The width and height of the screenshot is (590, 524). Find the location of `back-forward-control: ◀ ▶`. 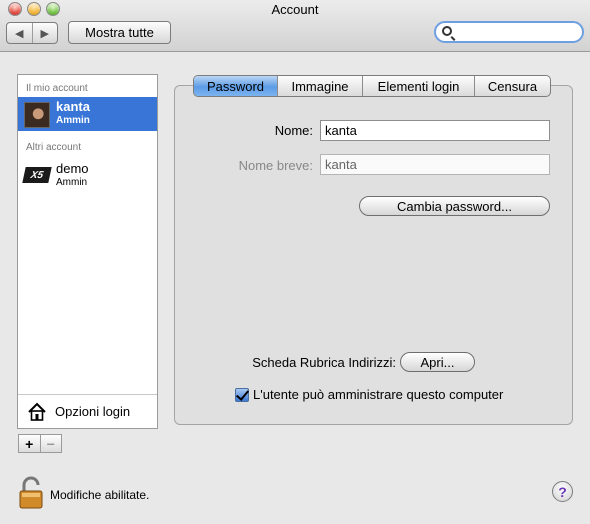

back-forward-control: ◀ ▶ is located at coordinates (32, 33).